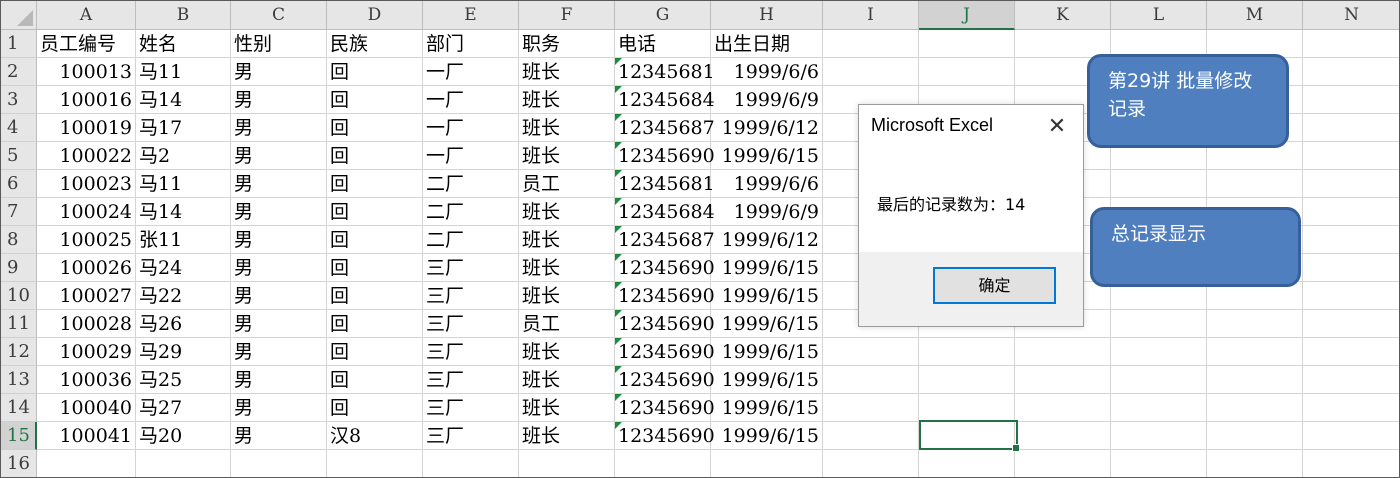  Describe the element at coordinates (183, 463) in the screenshot. I see `cell-b16` at that location.